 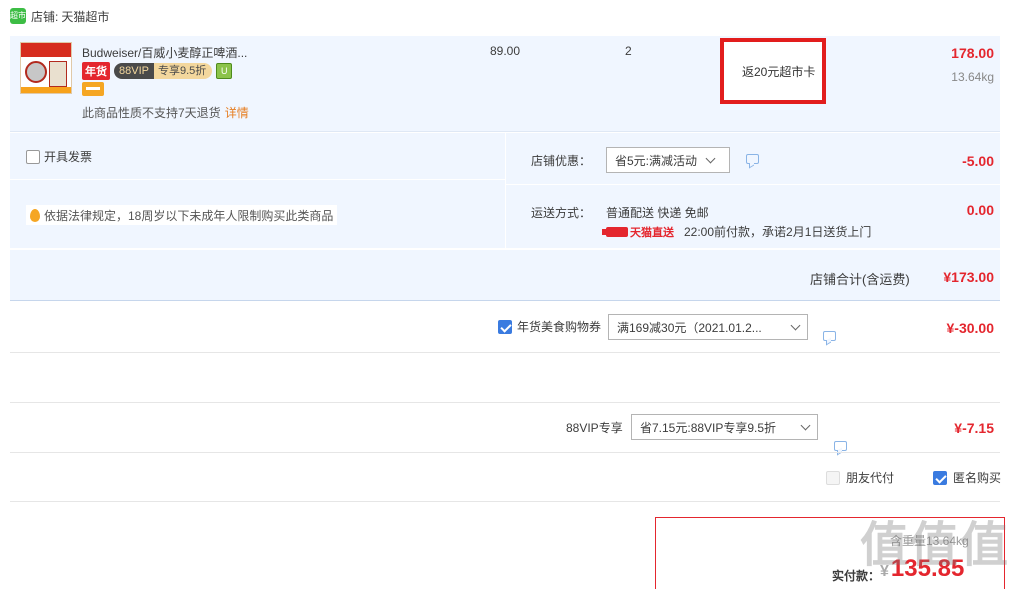 What do you see at coordinates (870, 478) in the screenshot?
I see `friend-pay-label: 朋友代付` at bounding box center [870, 478].